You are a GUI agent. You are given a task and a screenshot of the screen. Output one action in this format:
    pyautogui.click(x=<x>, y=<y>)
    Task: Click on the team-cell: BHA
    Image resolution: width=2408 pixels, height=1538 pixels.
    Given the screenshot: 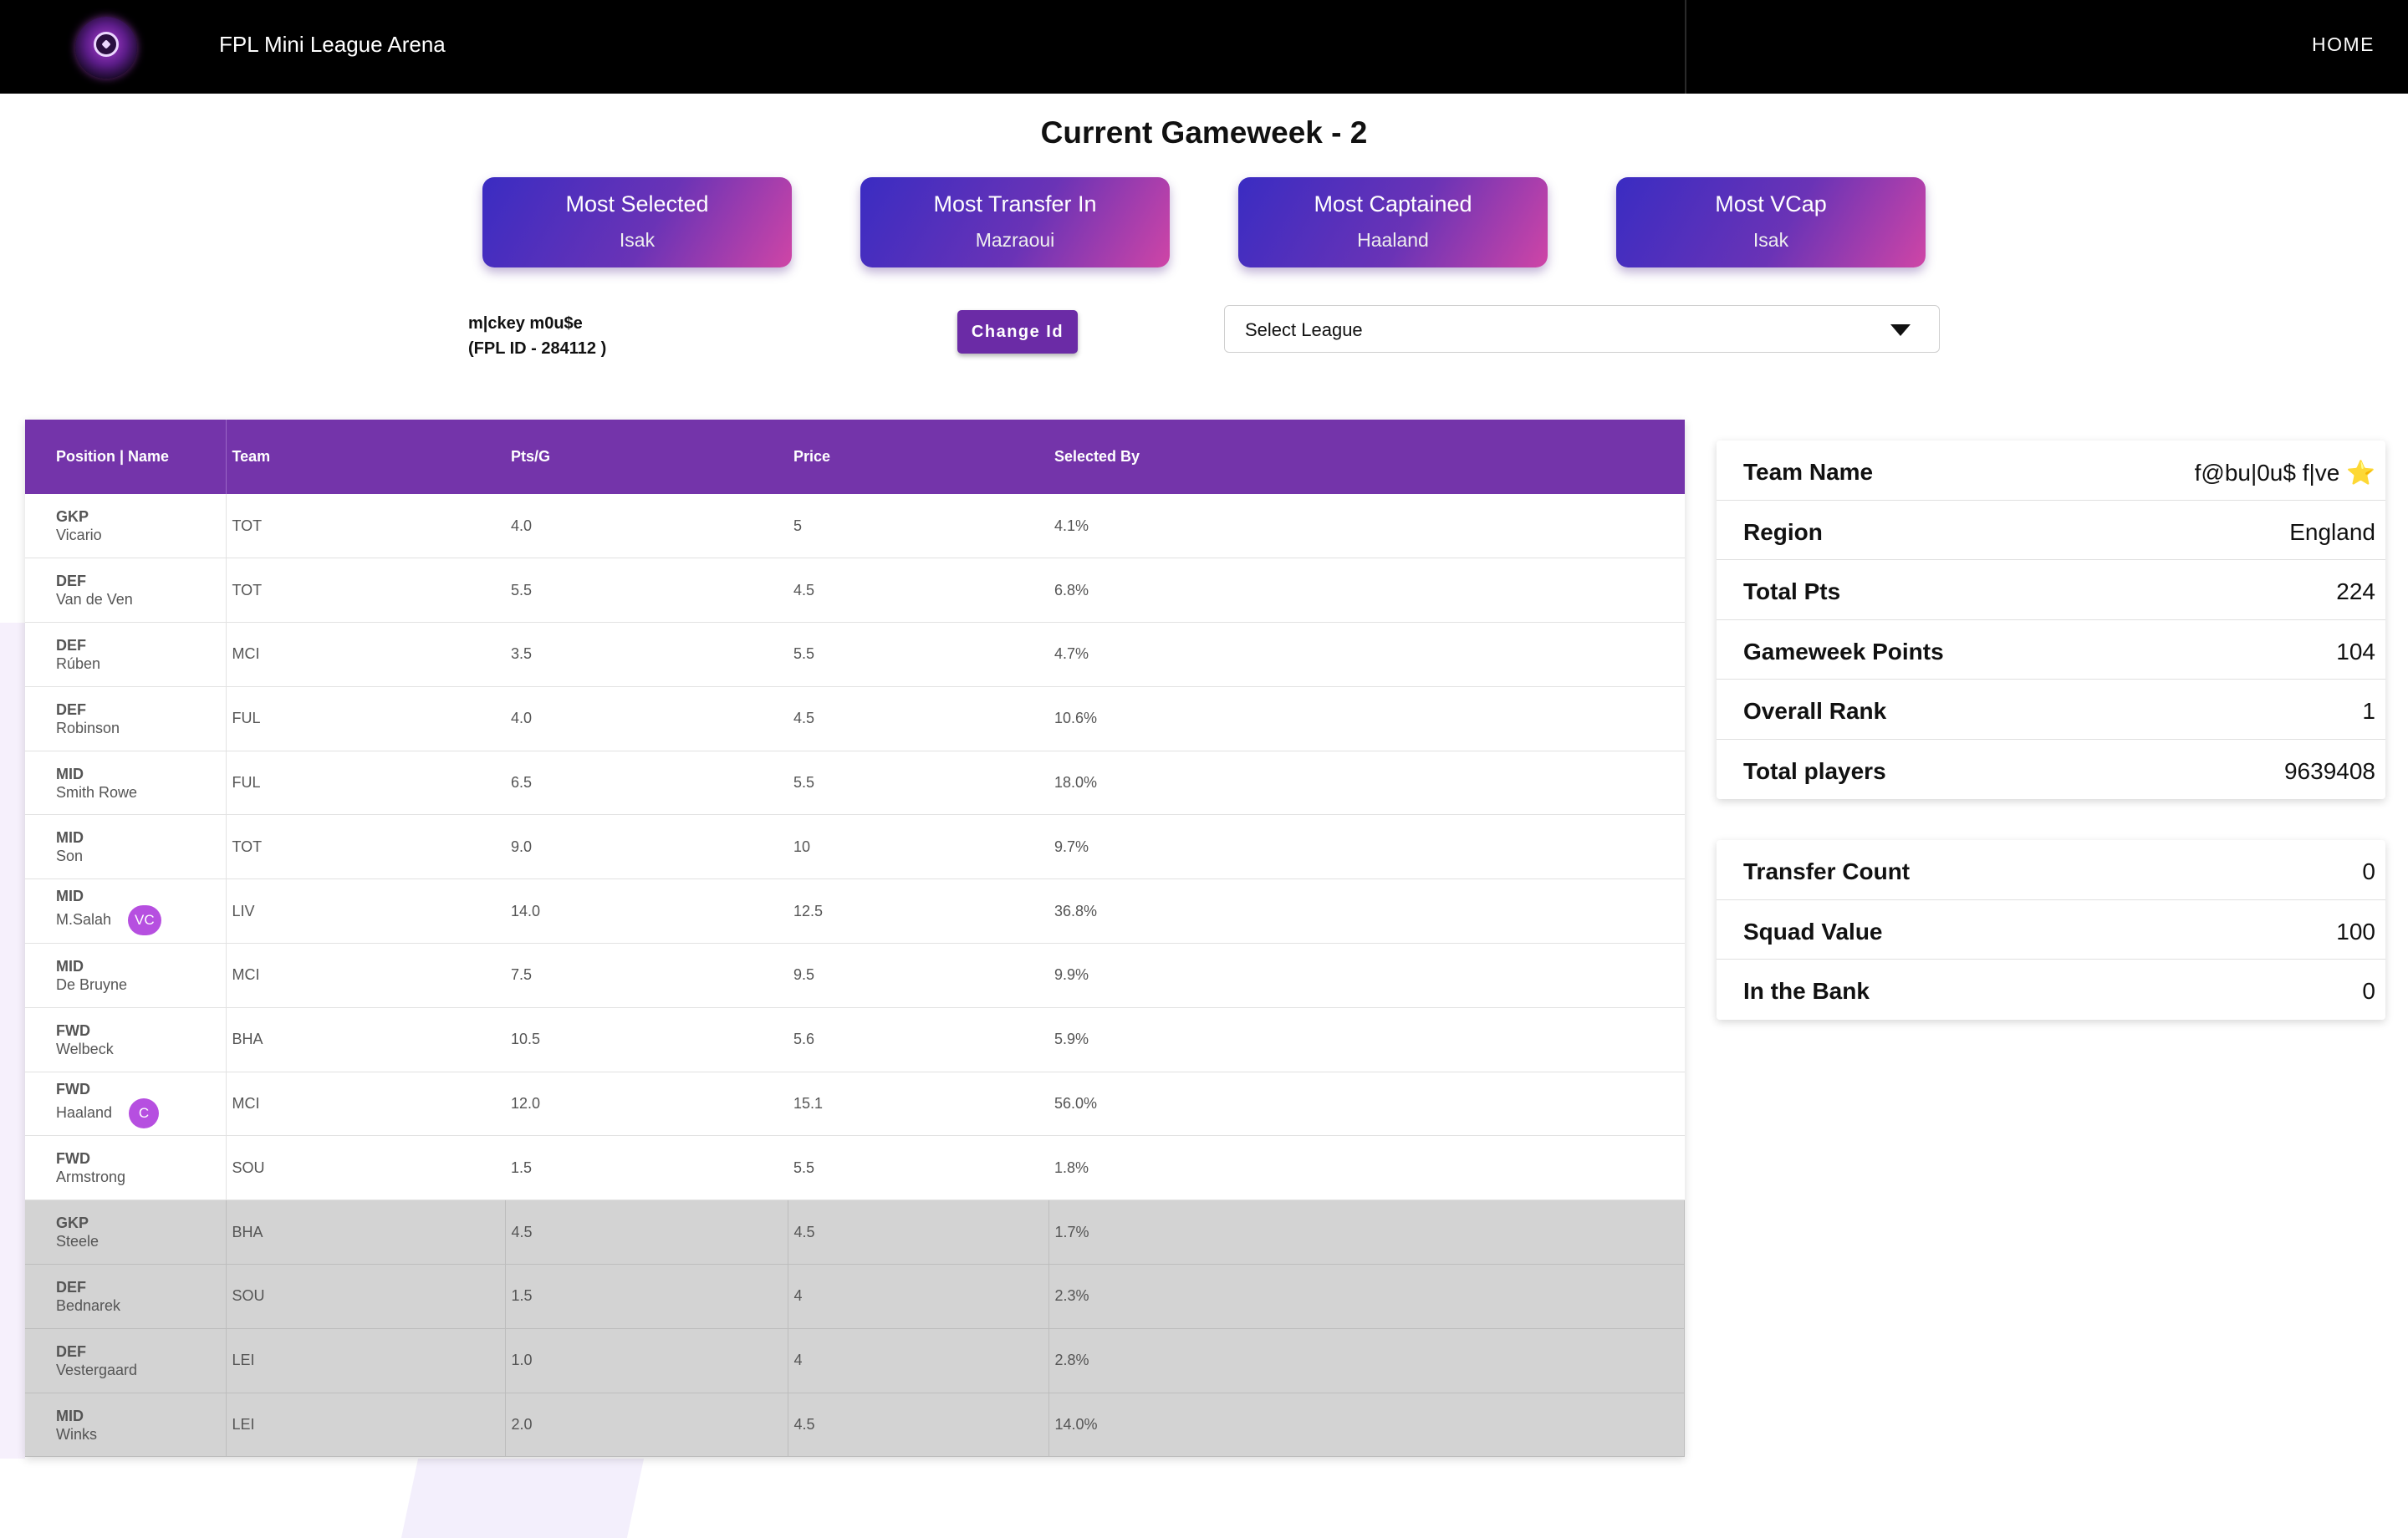 What is the action you would take?
    pyautogui.click(x=366, y=1040)
    